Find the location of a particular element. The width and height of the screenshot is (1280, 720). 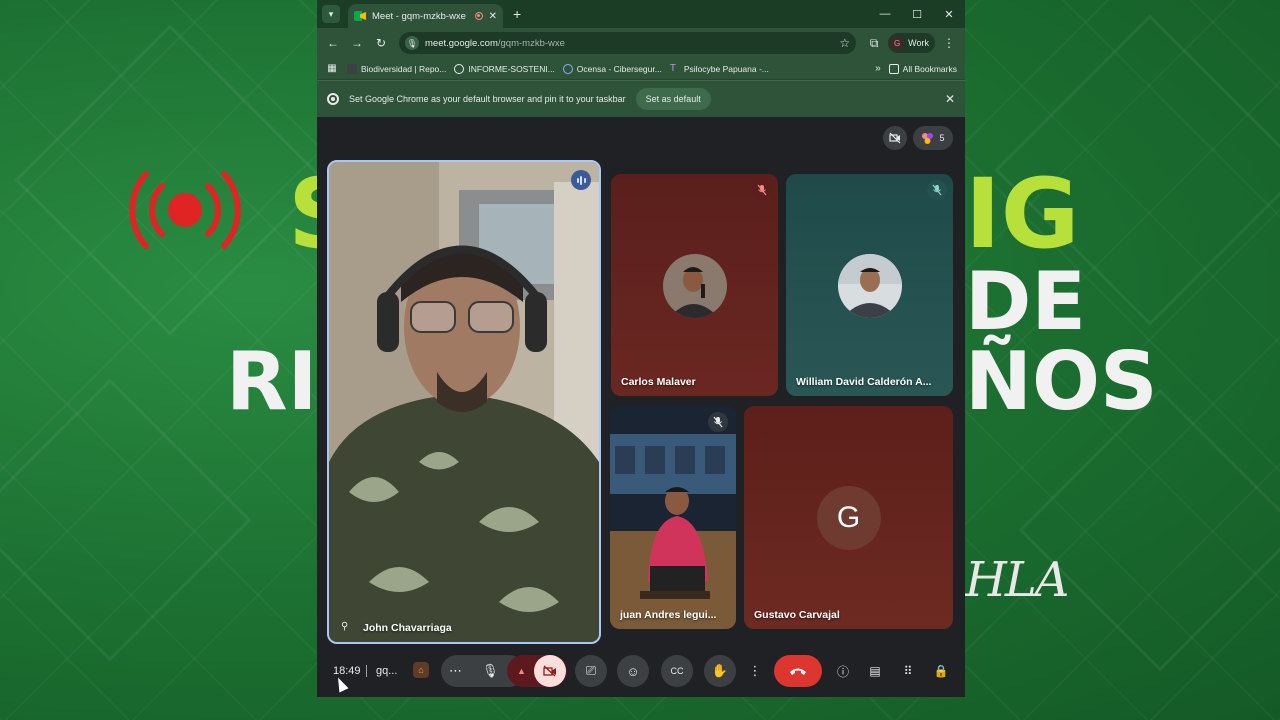

bg-word: ÑOS is located at coordinates (1061, 381).